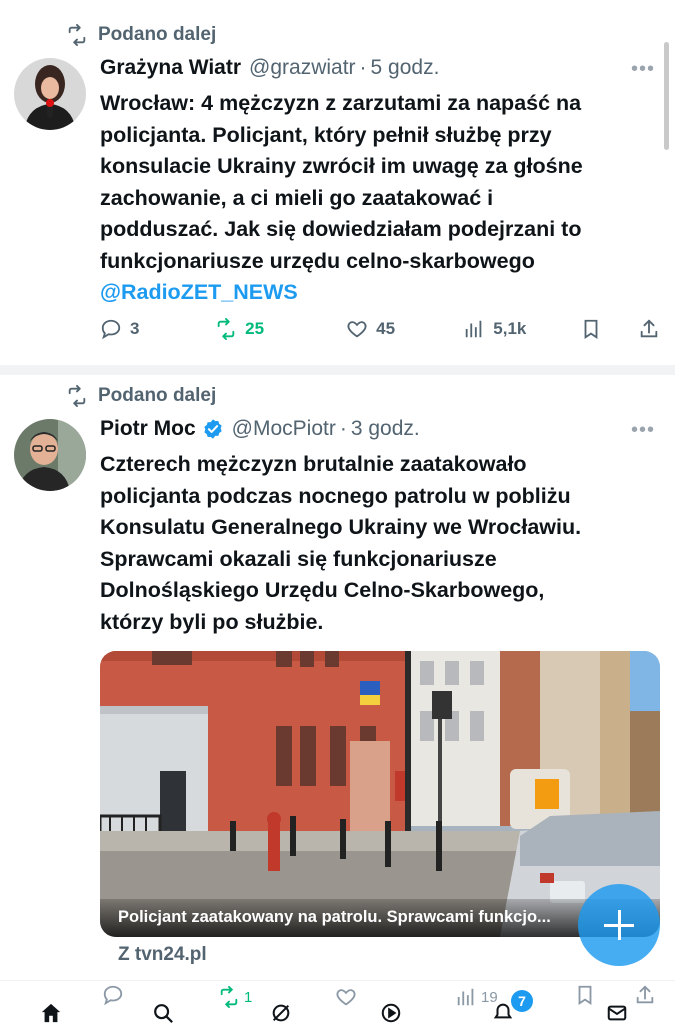  What do you see at coordinates (585, 995) in the screenshot?
I see `bookmark-icon-faded` at bounding box center [585, 995].